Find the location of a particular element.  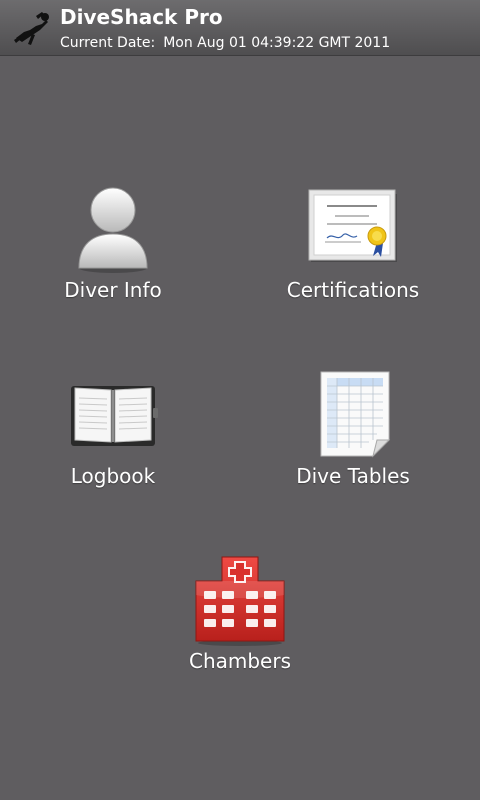

diver-info-label: Diver Info is located at coordinates (113, 290).